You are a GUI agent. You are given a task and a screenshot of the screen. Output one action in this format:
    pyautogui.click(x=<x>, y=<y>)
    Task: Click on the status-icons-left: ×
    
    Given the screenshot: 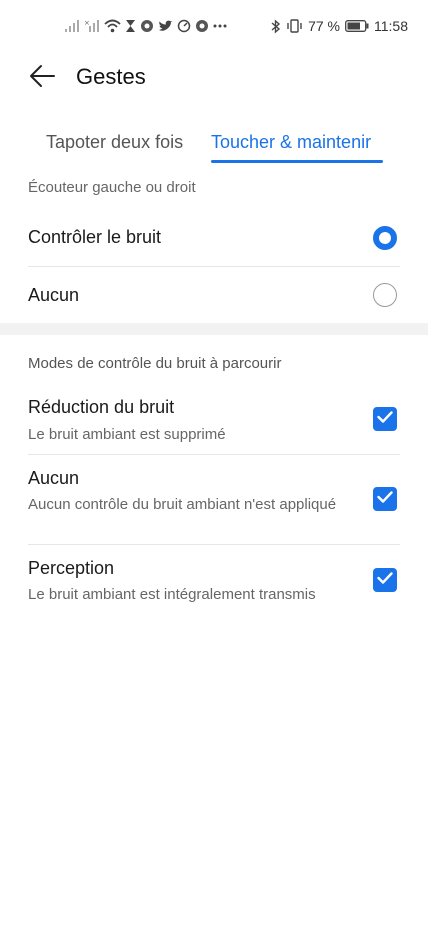 What is the action you would take?
    pyautogui.click(x=145, y=26)
    